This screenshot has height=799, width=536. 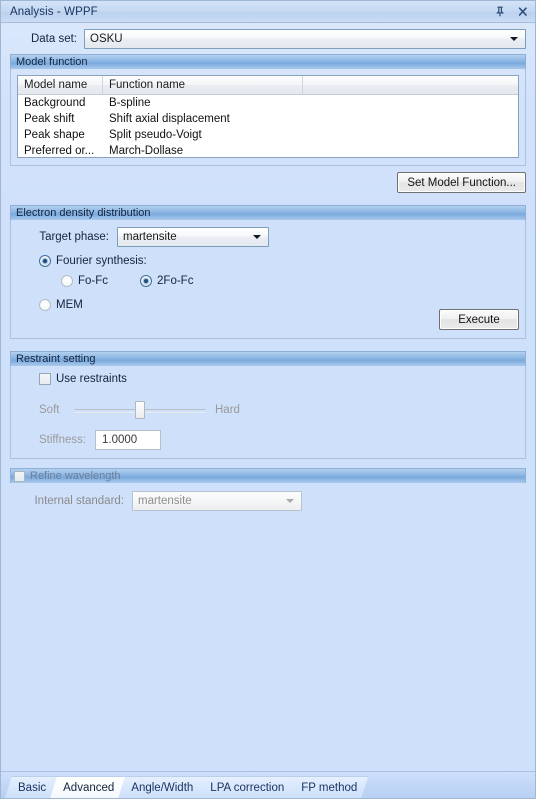 I want to click on dataset-label: Data set:, so click(x=53, y=38).